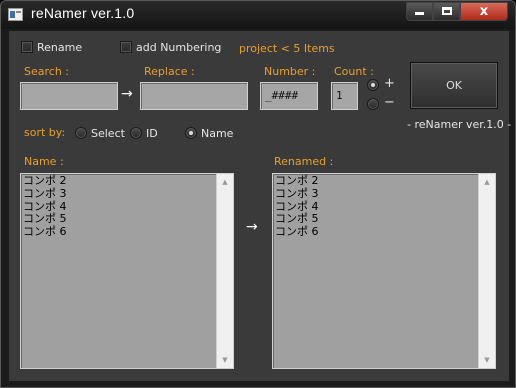  I want to click on count-input: 1, so click(344, 96).